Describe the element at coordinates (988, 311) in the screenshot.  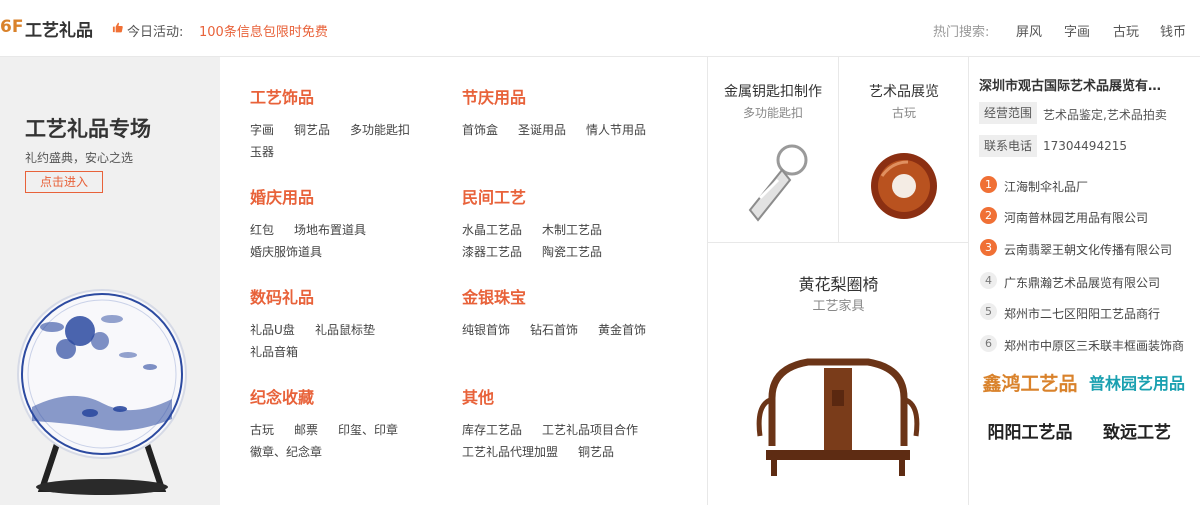
I see `rank-badge: 5` at that location.